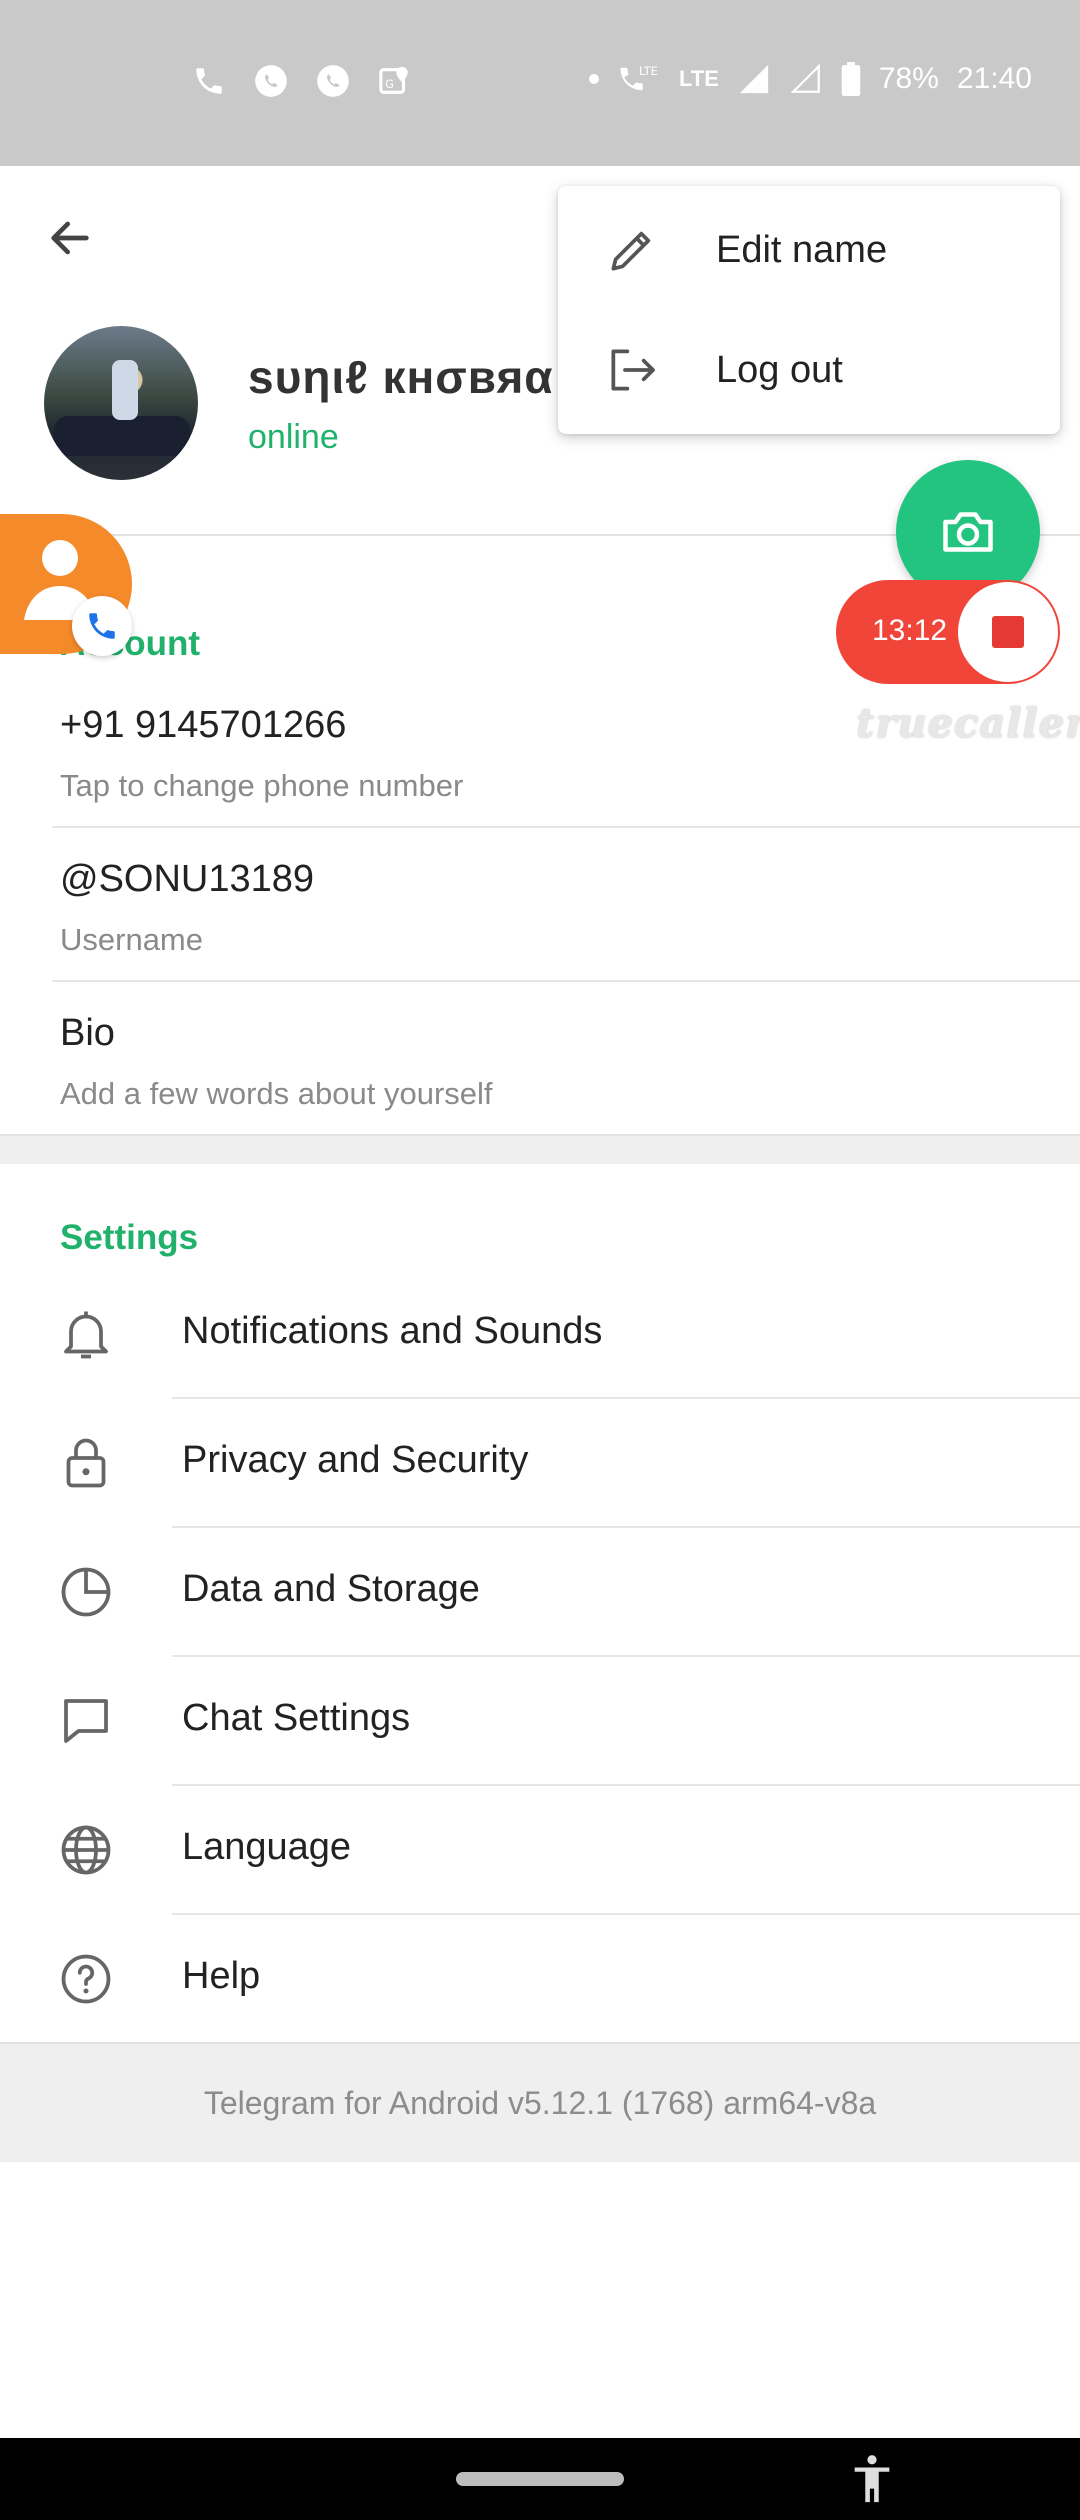 This screenshot has width=1080, height=2520. Describe the element at coordinates (395, 81) in the screenshot. I see `maps-icon: G` at that location.